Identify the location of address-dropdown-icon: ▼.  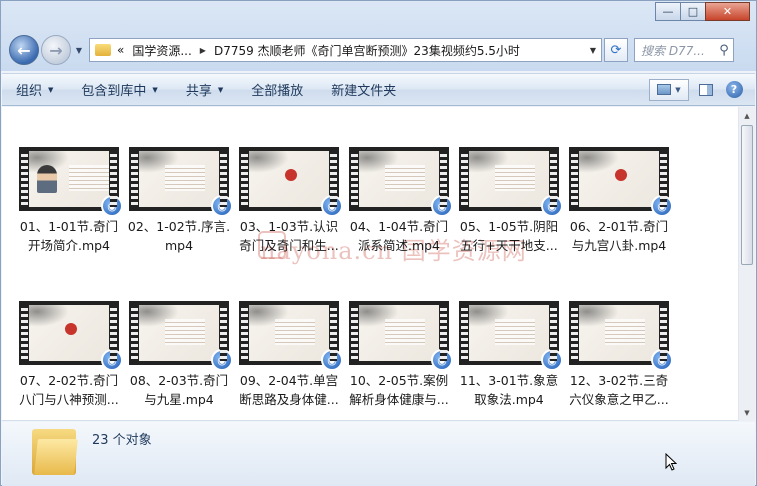
(593, 50).